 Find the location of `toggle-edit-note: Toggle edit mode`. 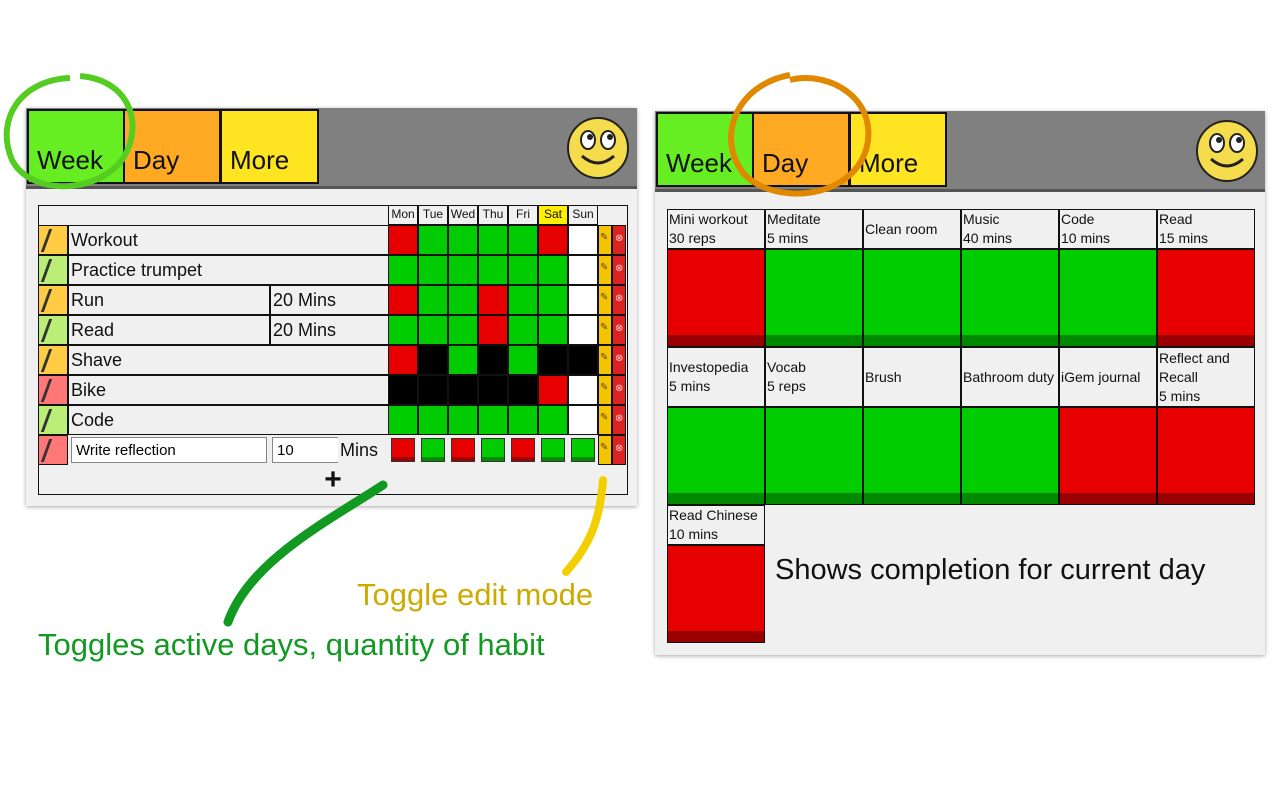

toggle-edit-note: Toggle edit mode is located at coordinates (475, 594).